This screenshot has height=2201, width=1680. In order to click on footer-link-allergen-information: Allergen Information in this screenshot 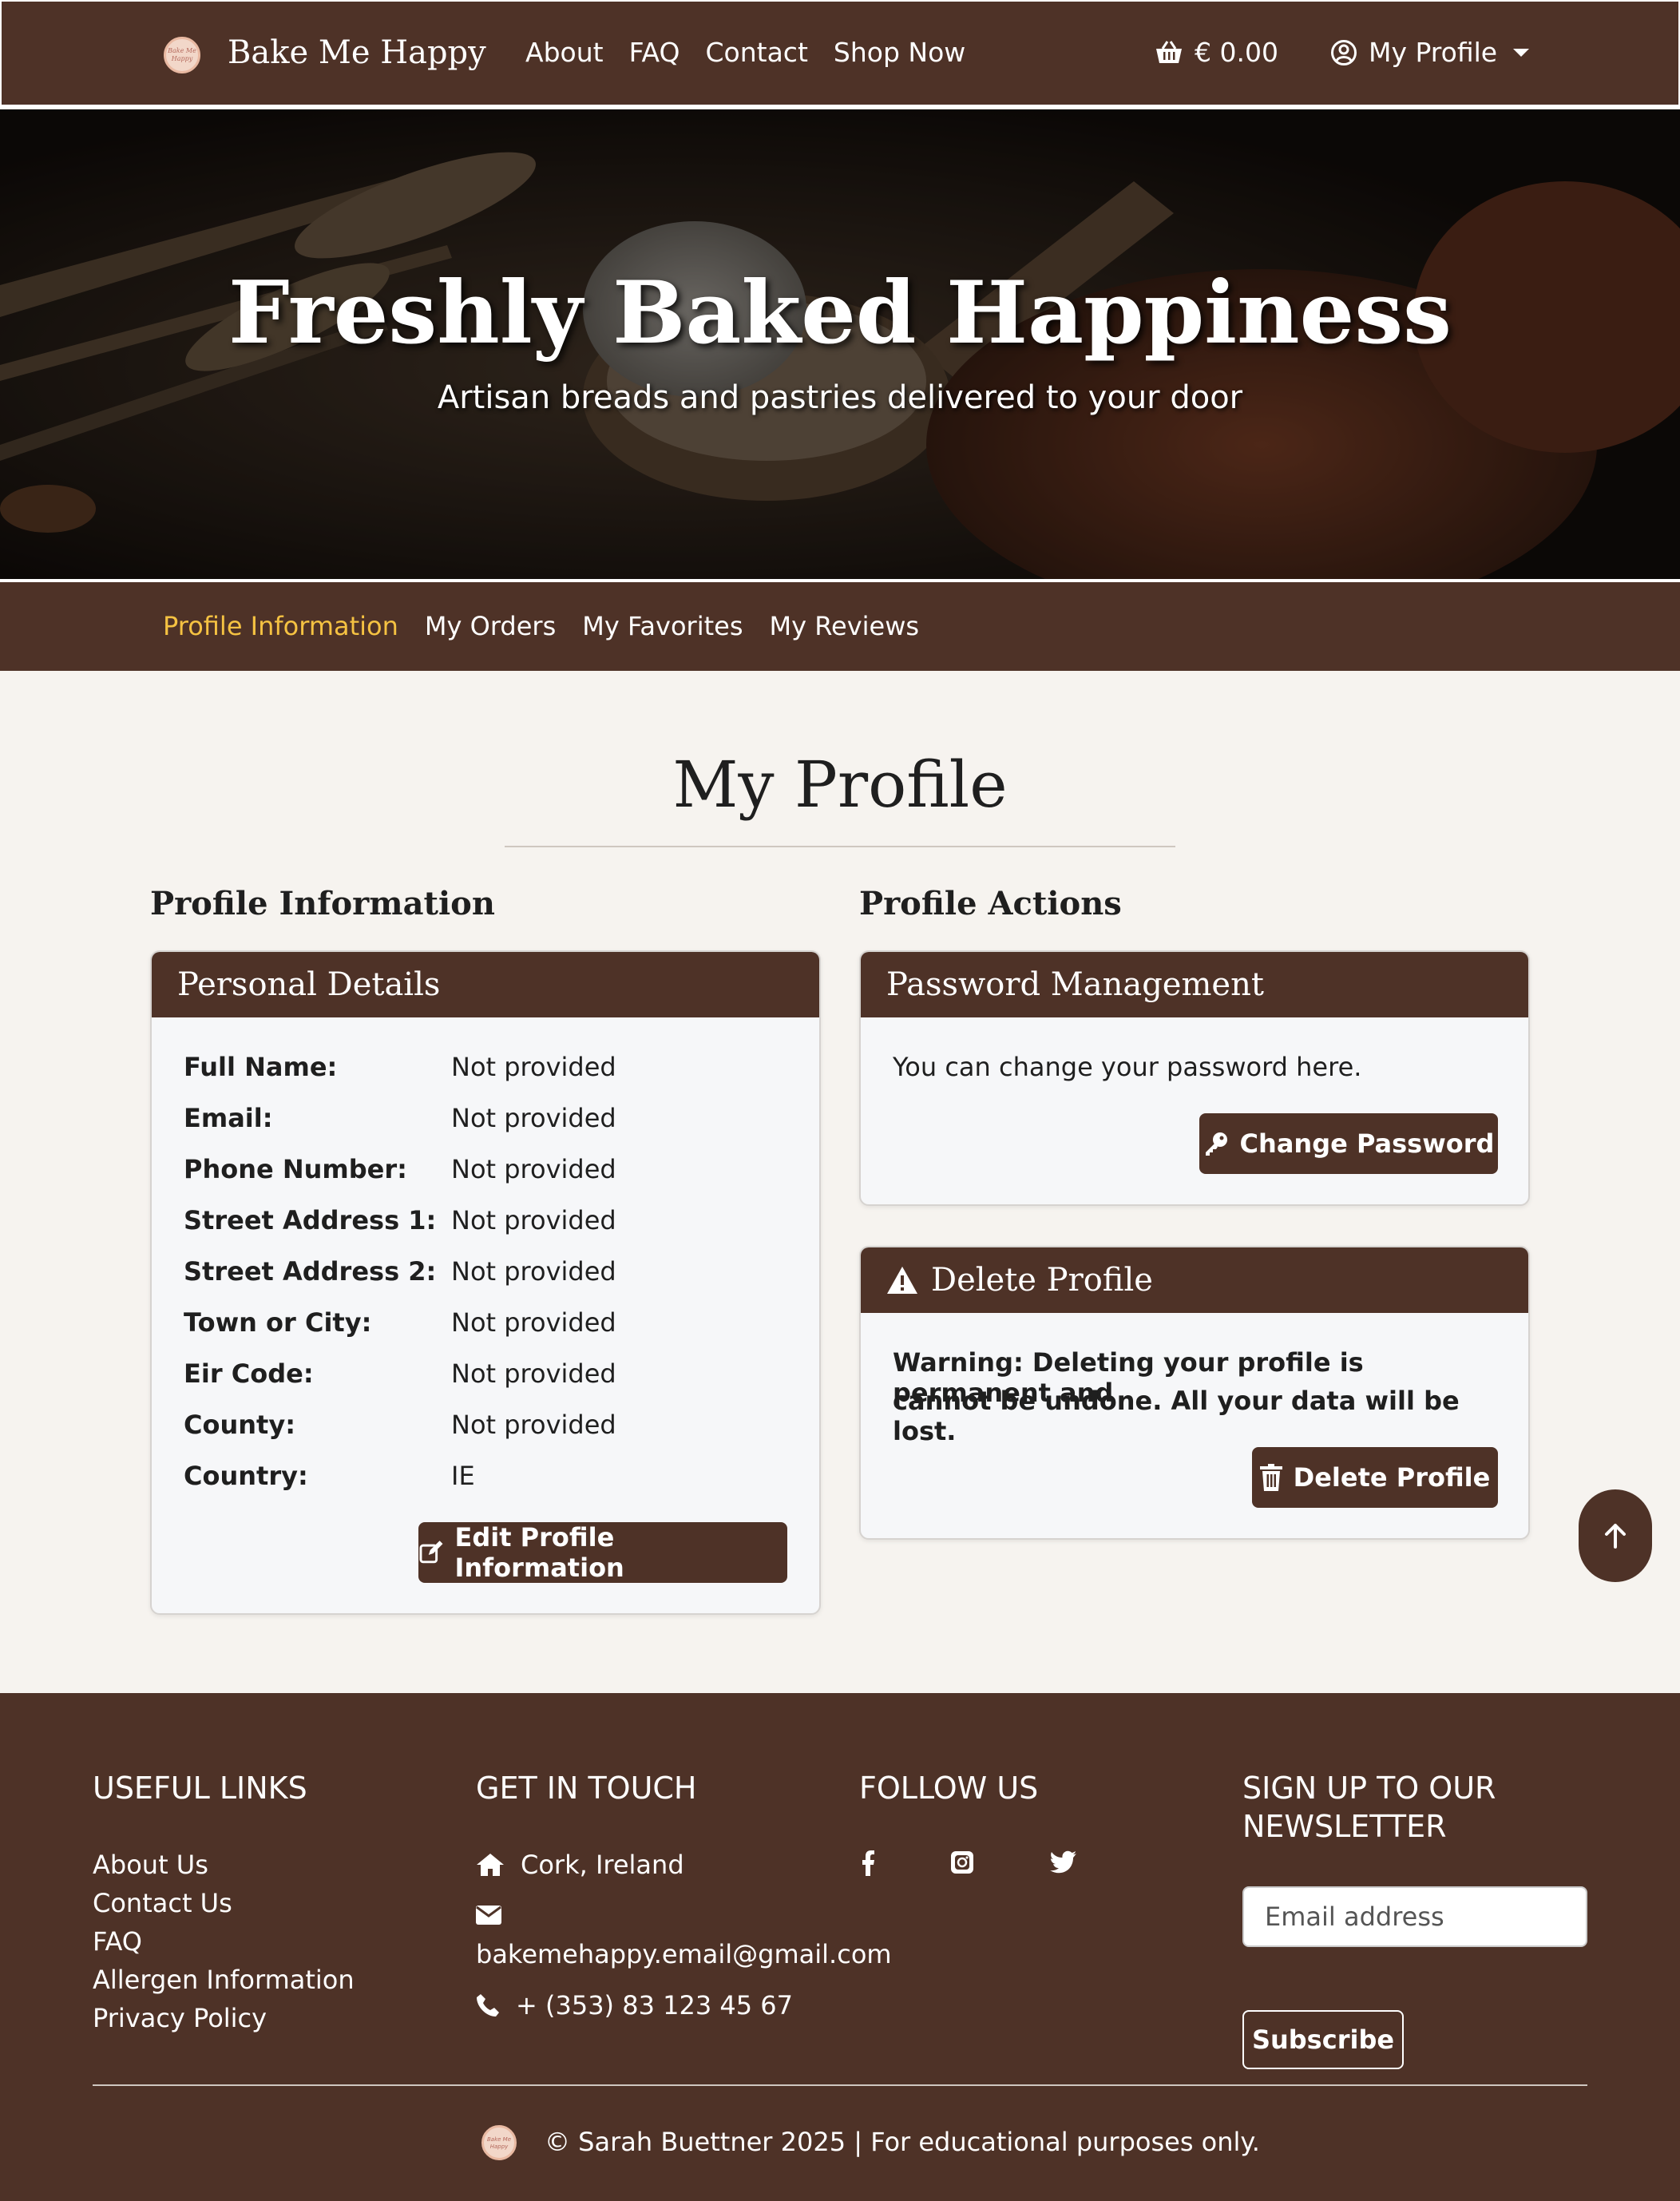, I will do `click(224, 1980)`.